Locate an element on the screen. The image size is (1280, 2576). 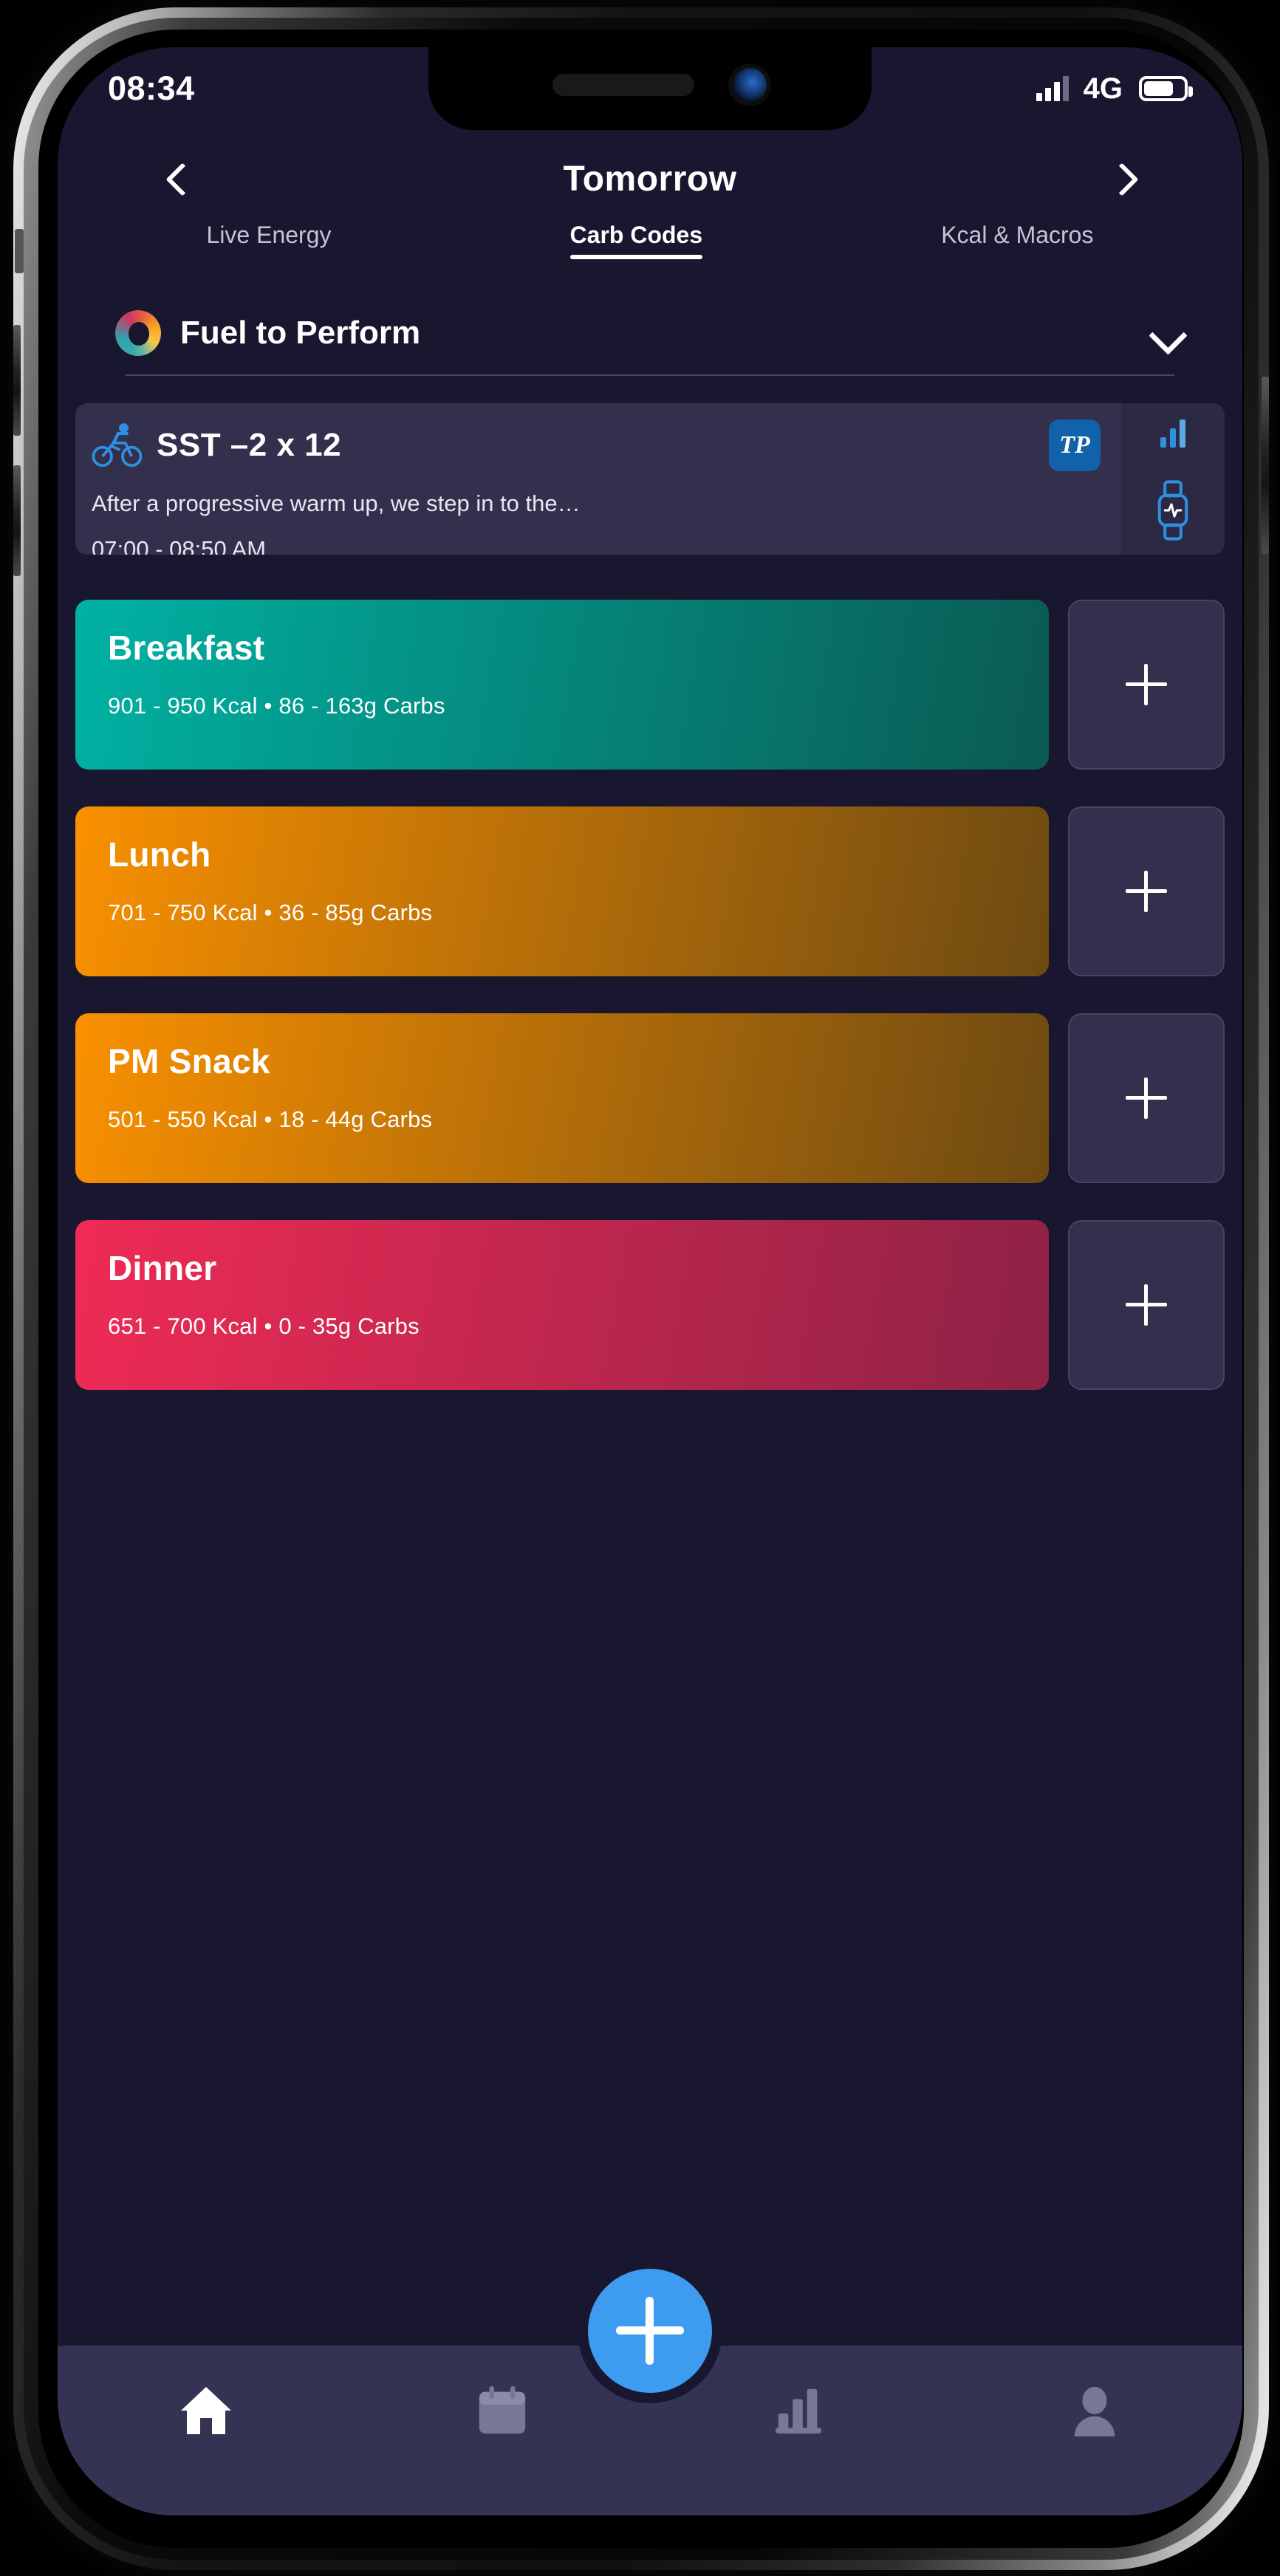
chevron-right-icon is located at coordinates (1119, 178).